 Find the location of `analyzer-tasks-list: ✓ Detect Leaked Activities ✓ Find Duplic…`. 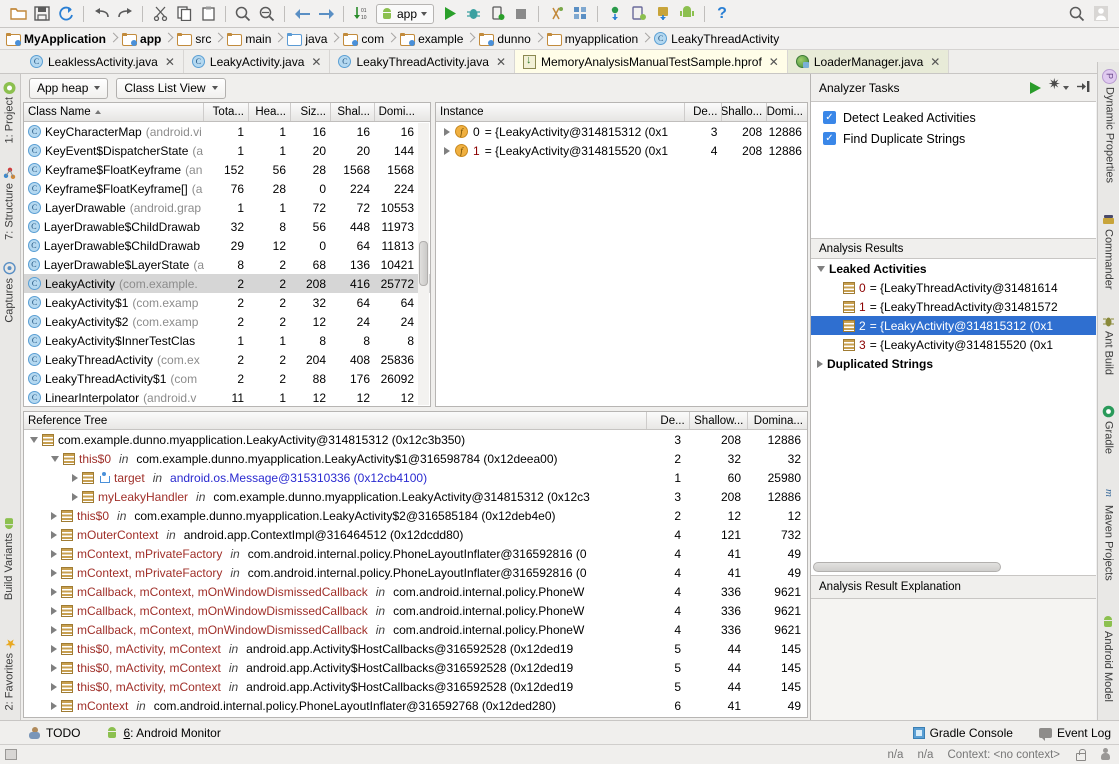

analyzer-tasks-list: ✓ Detect Leaked Activities ✓ Find Duplic… is located at coordinates (953, 170).